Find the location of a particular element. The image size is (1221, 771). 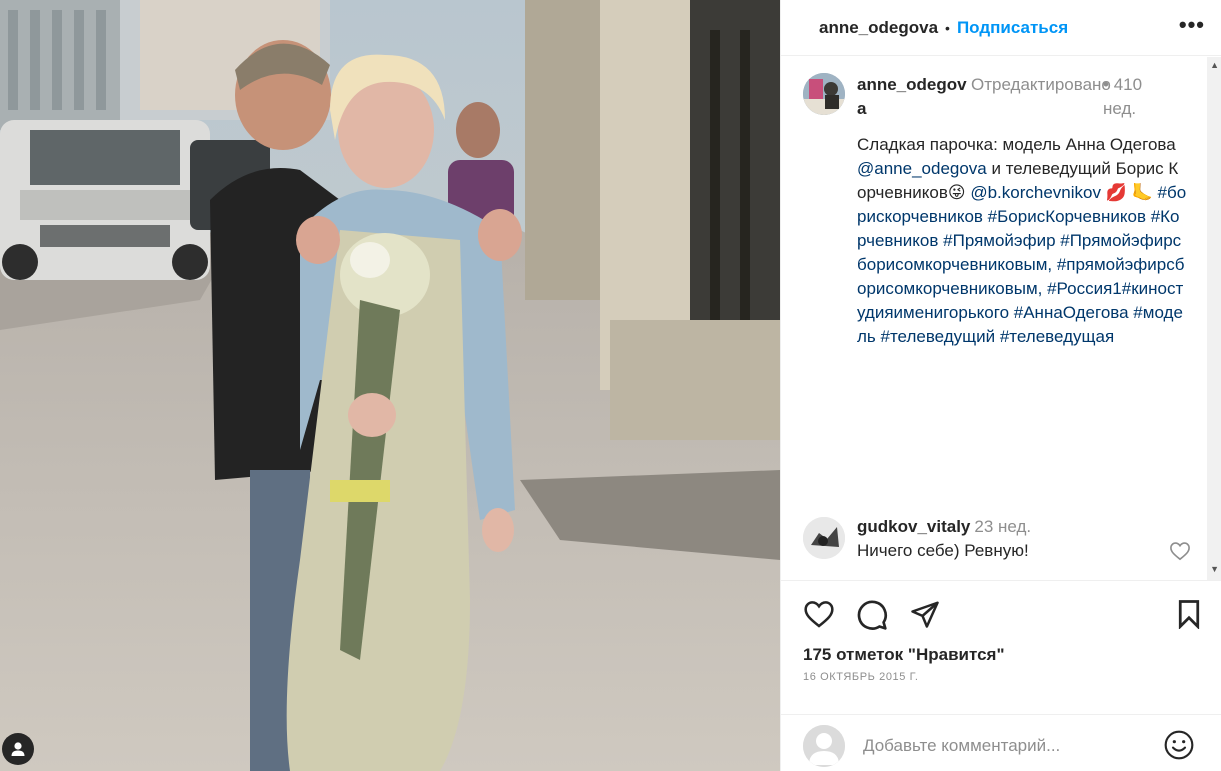

bookmark-icon is located at coordinates (1189, 615).